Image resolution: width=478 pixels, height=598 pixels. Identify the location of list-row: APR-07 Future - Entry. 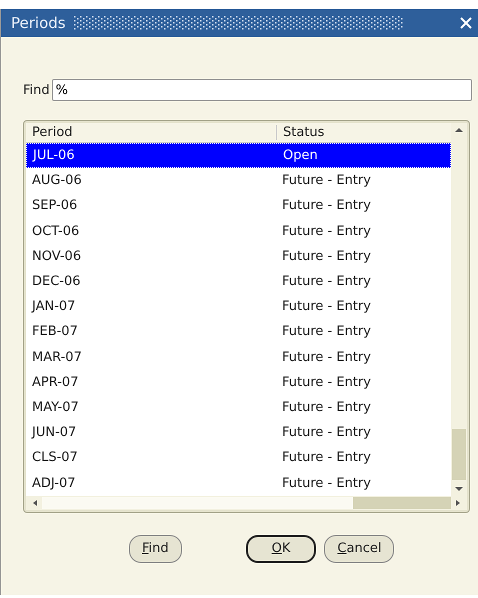
(238, 382).